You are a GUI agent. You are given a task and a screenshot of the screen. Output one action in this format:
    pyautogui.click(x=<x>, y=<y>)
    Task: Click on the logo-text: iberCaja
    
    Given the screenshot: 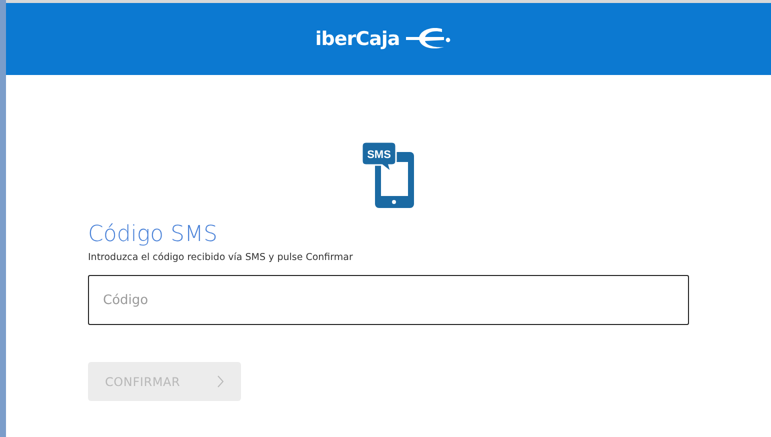 What is the action you would take?
    pyautogui.click(x=357, y=39)
    